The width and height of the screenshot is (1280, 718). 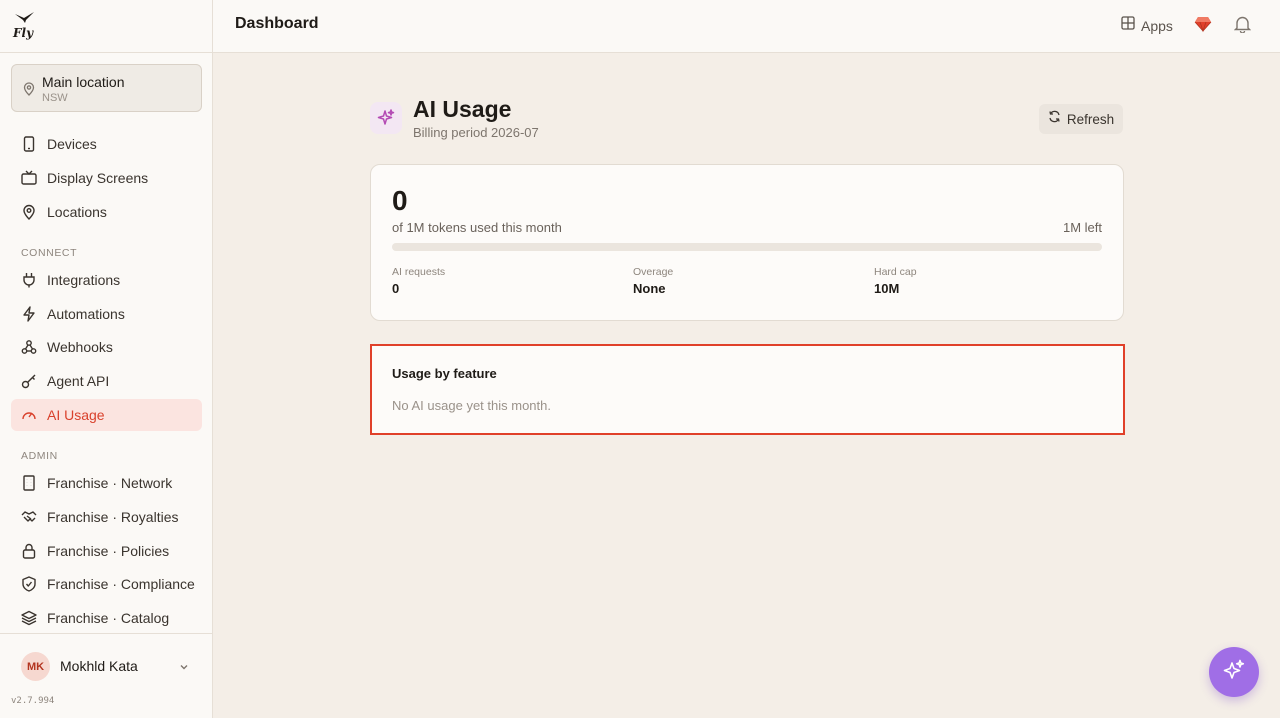 I want to click on stat-value: None, so click(x=649, y=288).